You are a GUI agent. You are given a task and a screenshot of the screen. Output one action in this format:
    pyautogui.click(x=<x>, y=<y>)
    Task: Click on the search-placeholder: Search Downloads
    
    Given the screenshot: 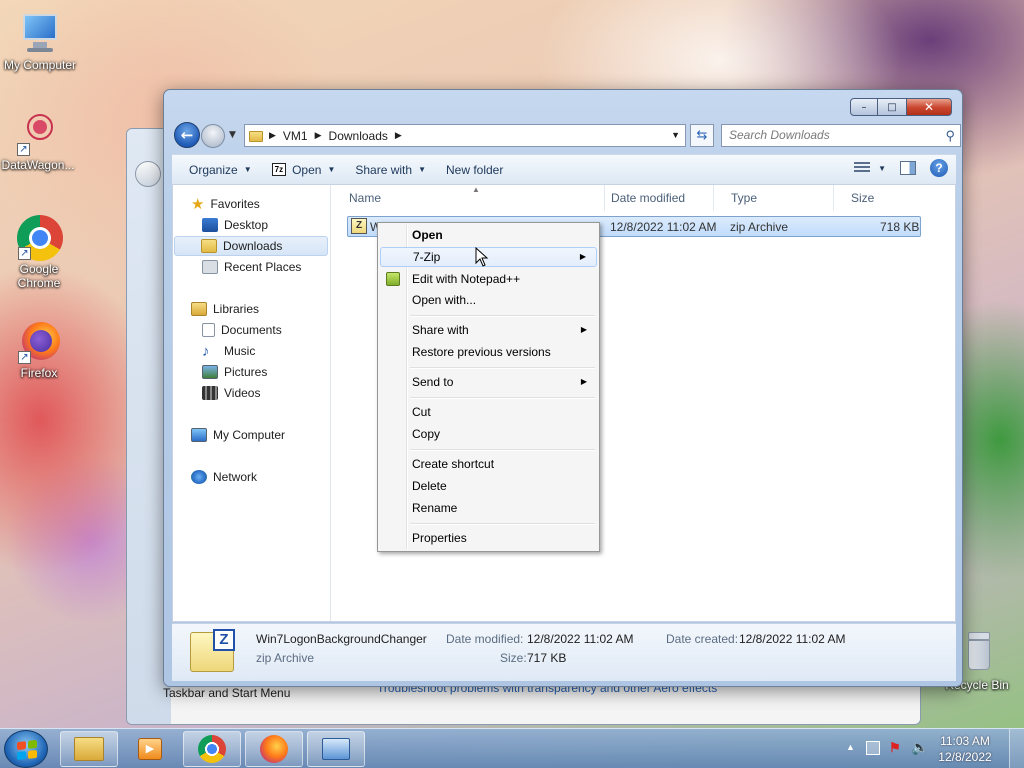 What is the action you would take?
    pyautogui.click(x=779, y=135)
    